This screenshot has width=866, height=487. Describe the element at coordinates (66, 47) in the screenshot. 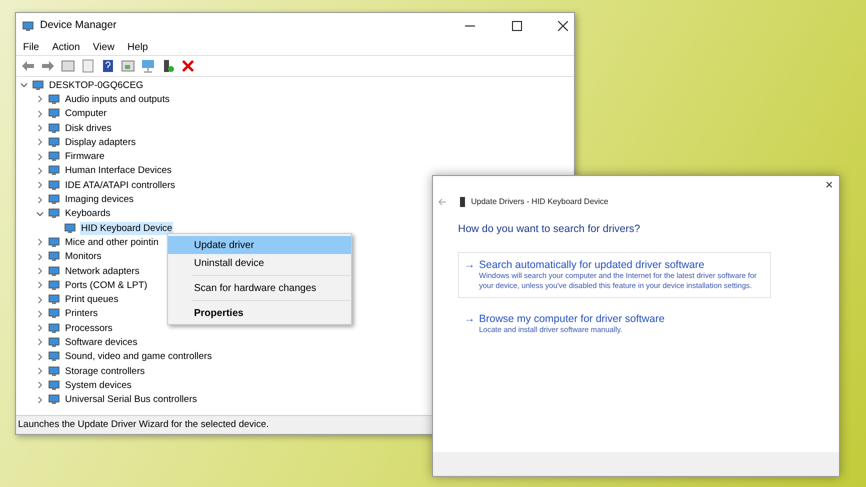

I see `menu-item: Action` at that location.